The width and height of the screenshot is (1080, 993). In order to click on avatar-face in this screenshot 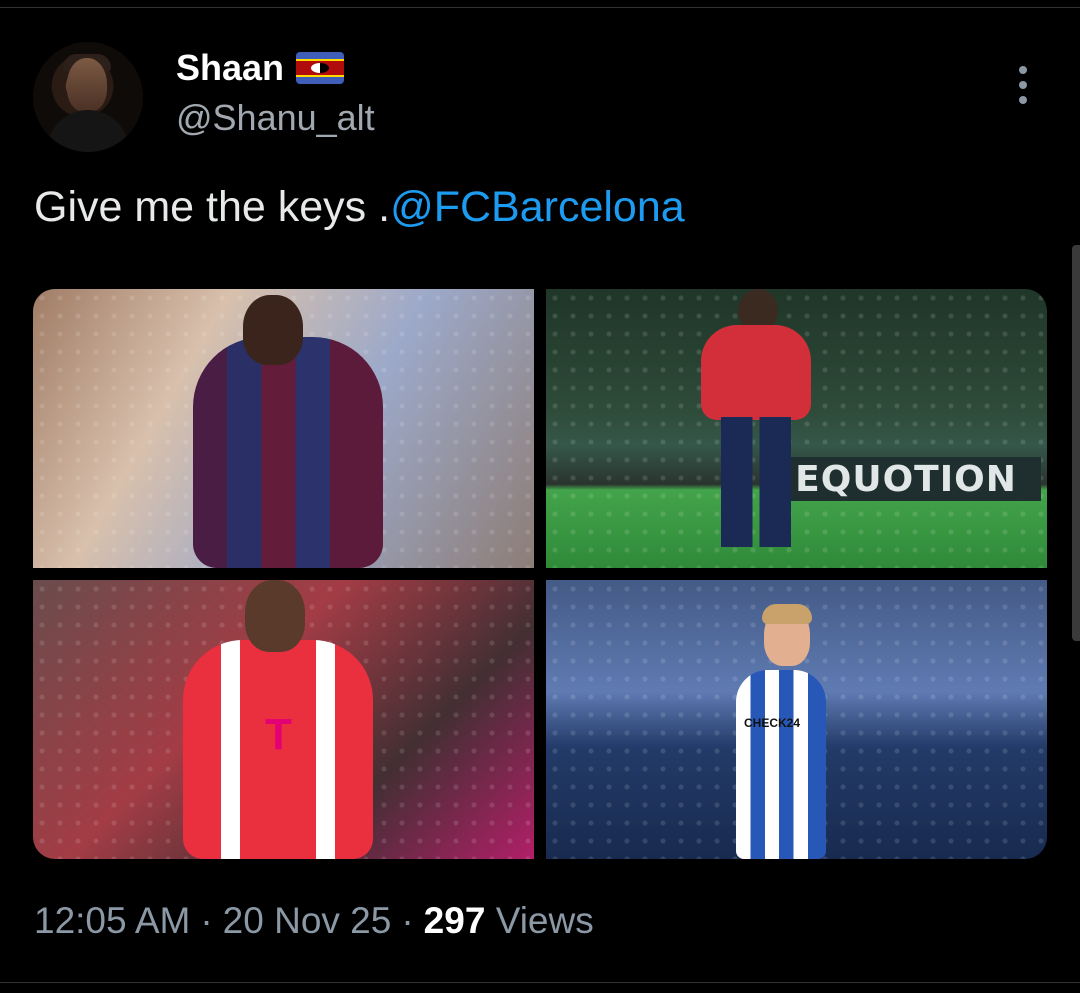, I will do `click(87, 85)`.